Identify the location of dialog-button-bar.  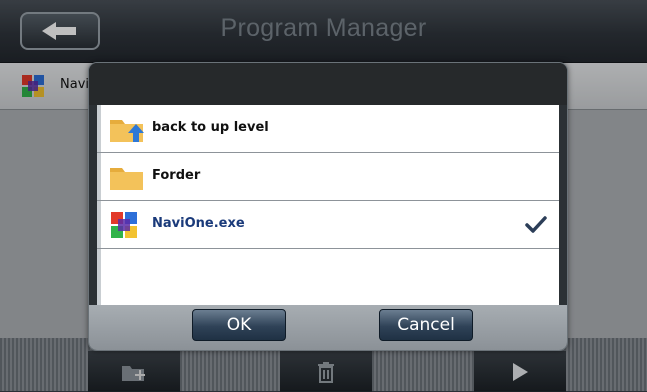
(328, 327).